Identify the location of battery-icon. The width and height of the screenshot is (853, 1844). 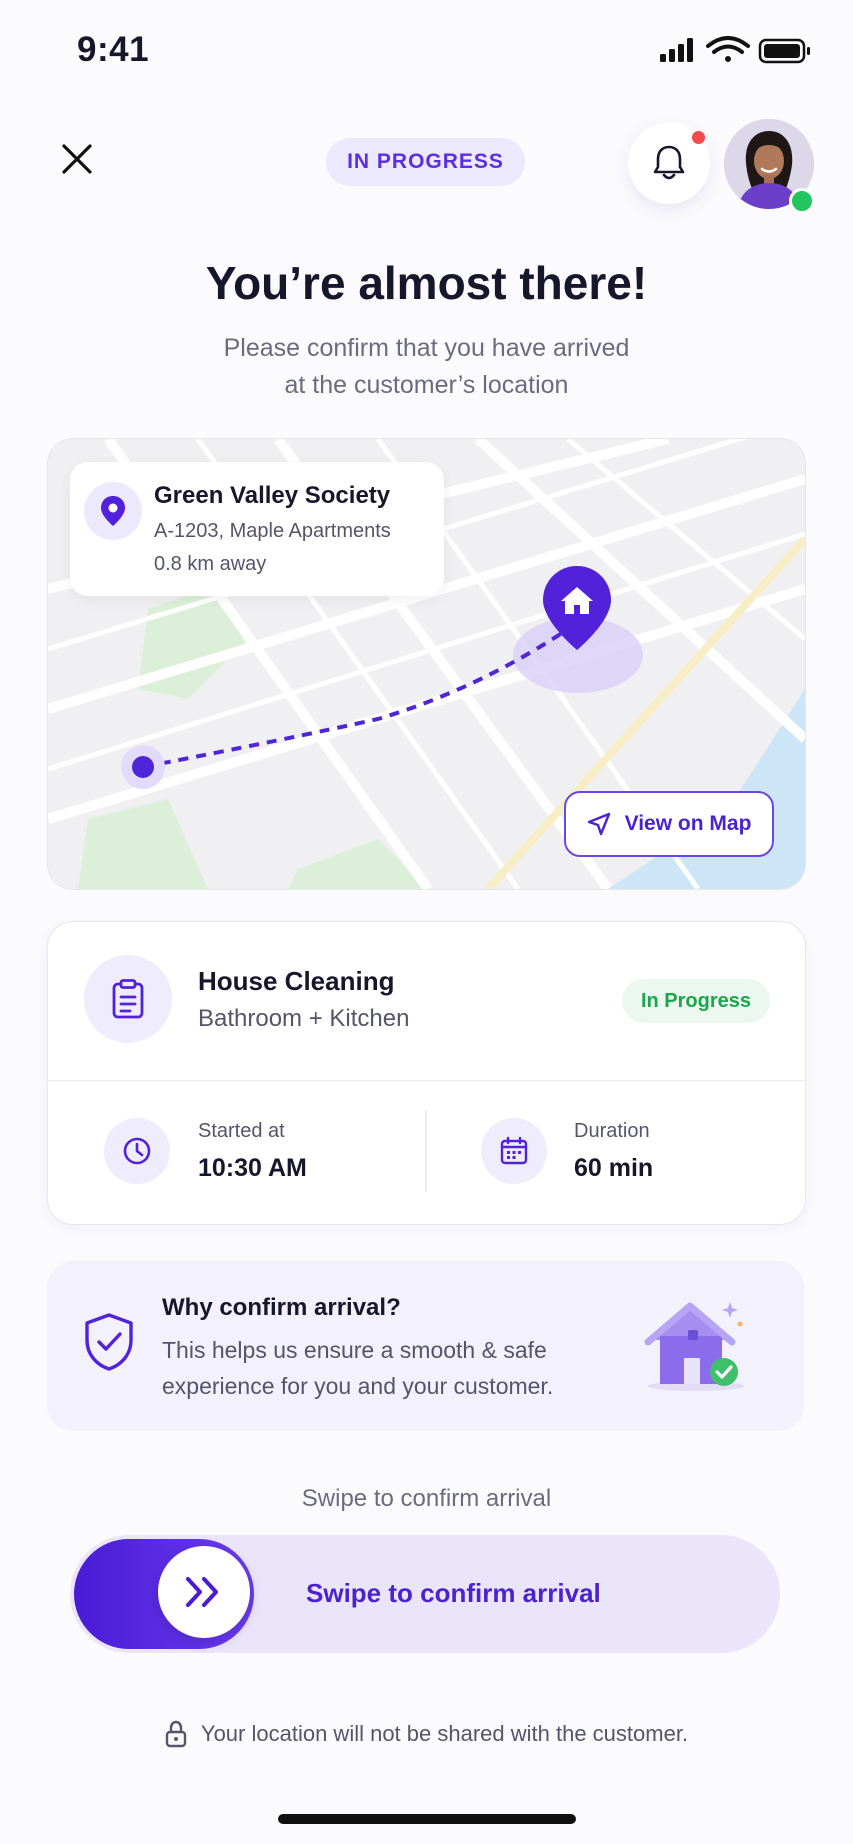
(784, 51).